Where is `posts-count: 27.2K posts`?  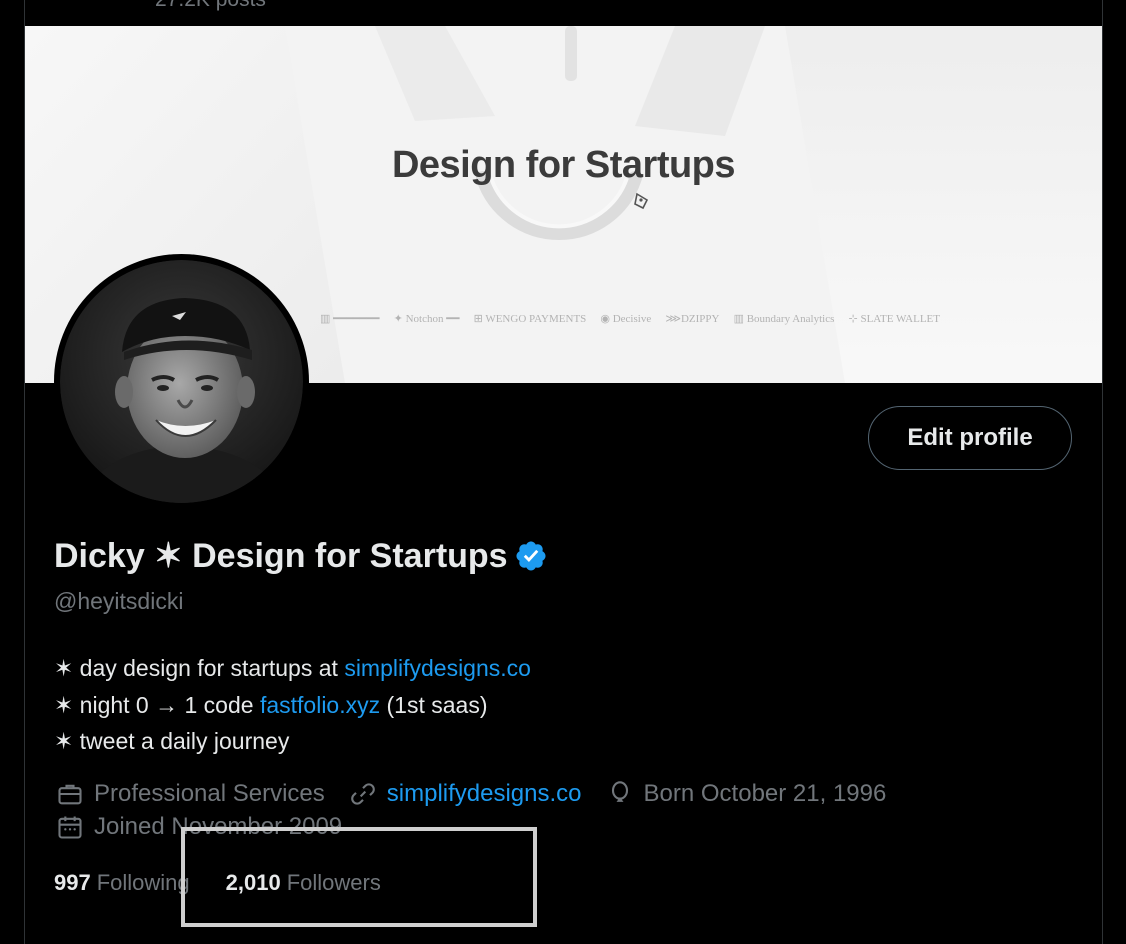 posts-count: 27.2K posts is located at coordinates (210, 6).